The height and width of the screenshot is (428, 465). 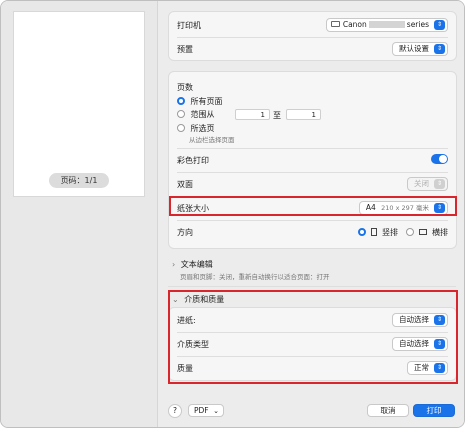 I want to click on page-to-input: 1, so click(x=303, y=114).